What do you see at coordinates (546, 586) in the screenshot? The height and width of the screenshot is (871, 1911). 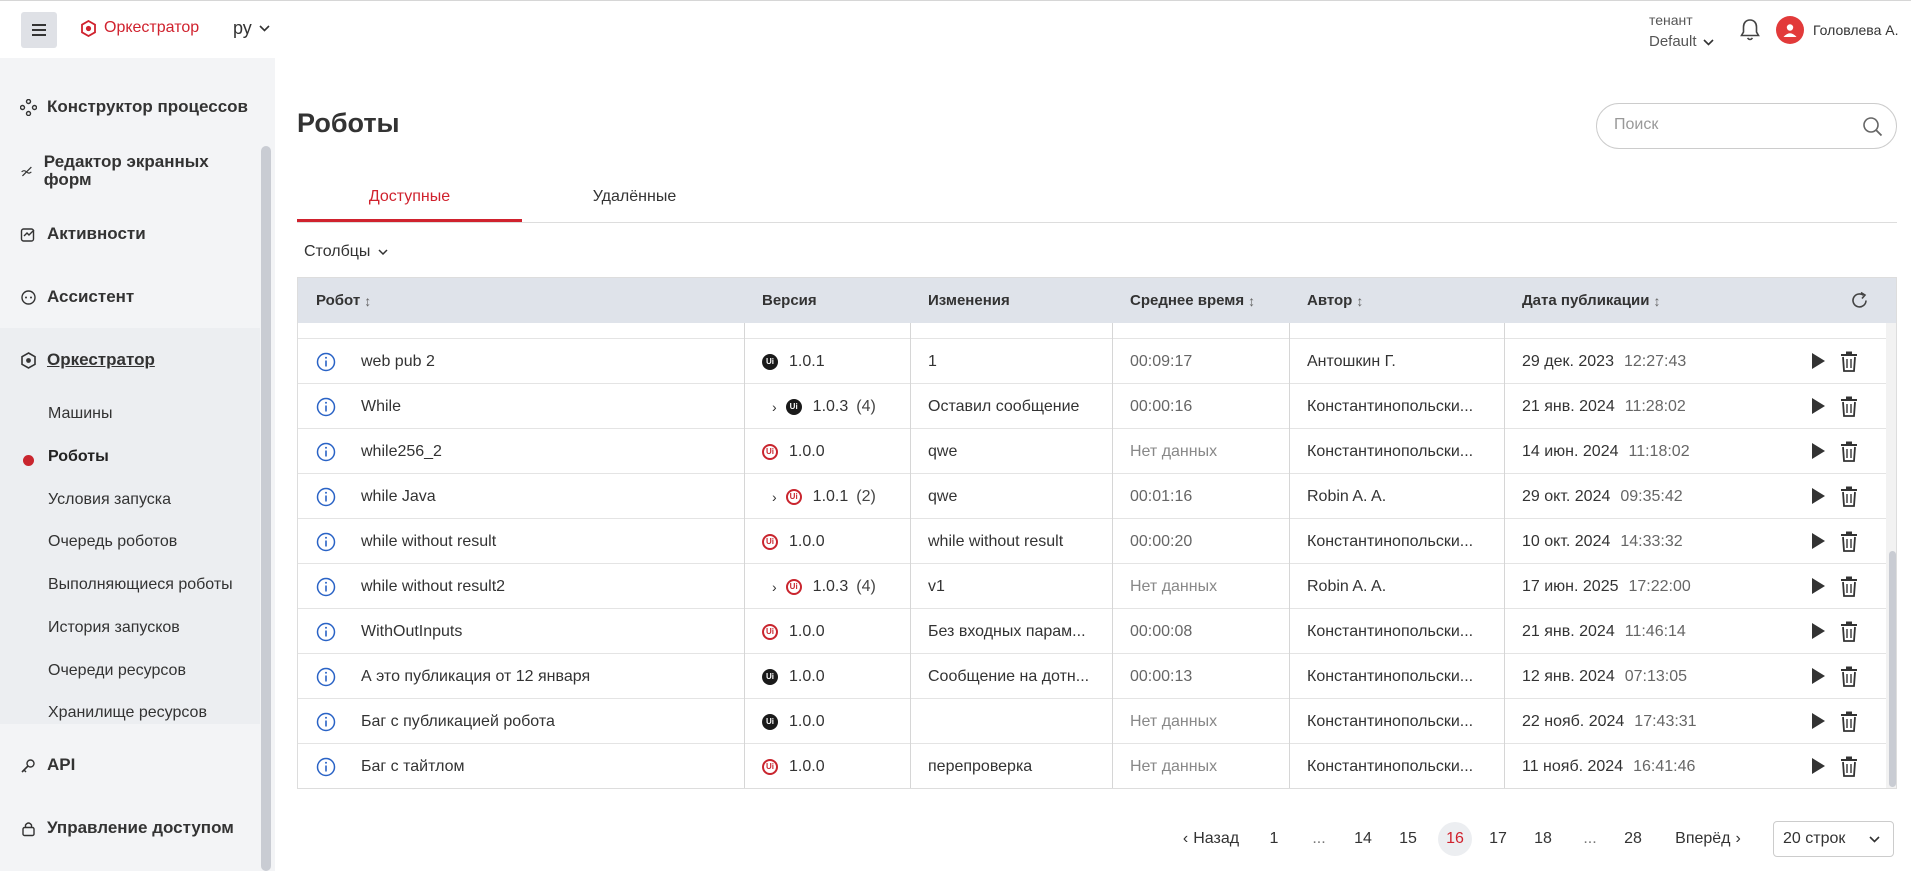 I see `robot-name: while without result2` at bounding box center [546, 586].